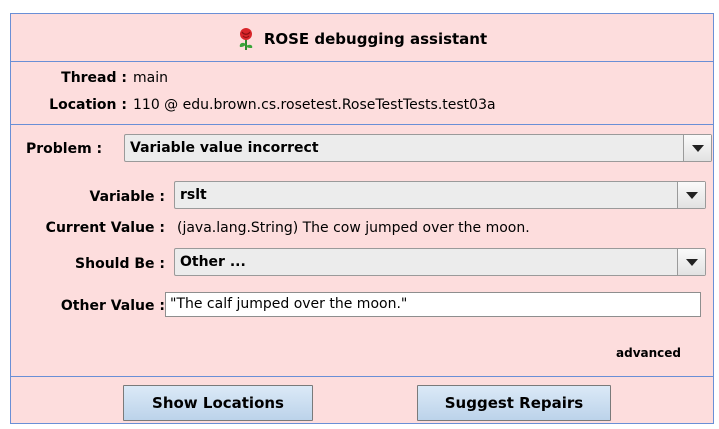 The height and width of the screenshot is (429, 719). What do you see at coordinates (88, 105) in the screenshot?
I see `location-label: Location :` at bounding box center [88, 105].